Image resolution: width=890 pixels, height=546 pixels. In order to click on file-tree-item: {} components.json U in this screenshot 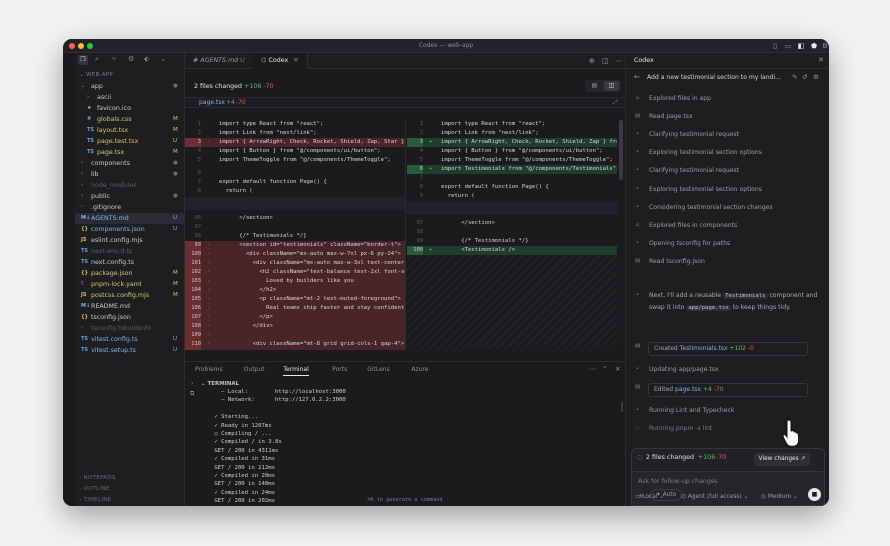, I will do `click(130, 229)`.